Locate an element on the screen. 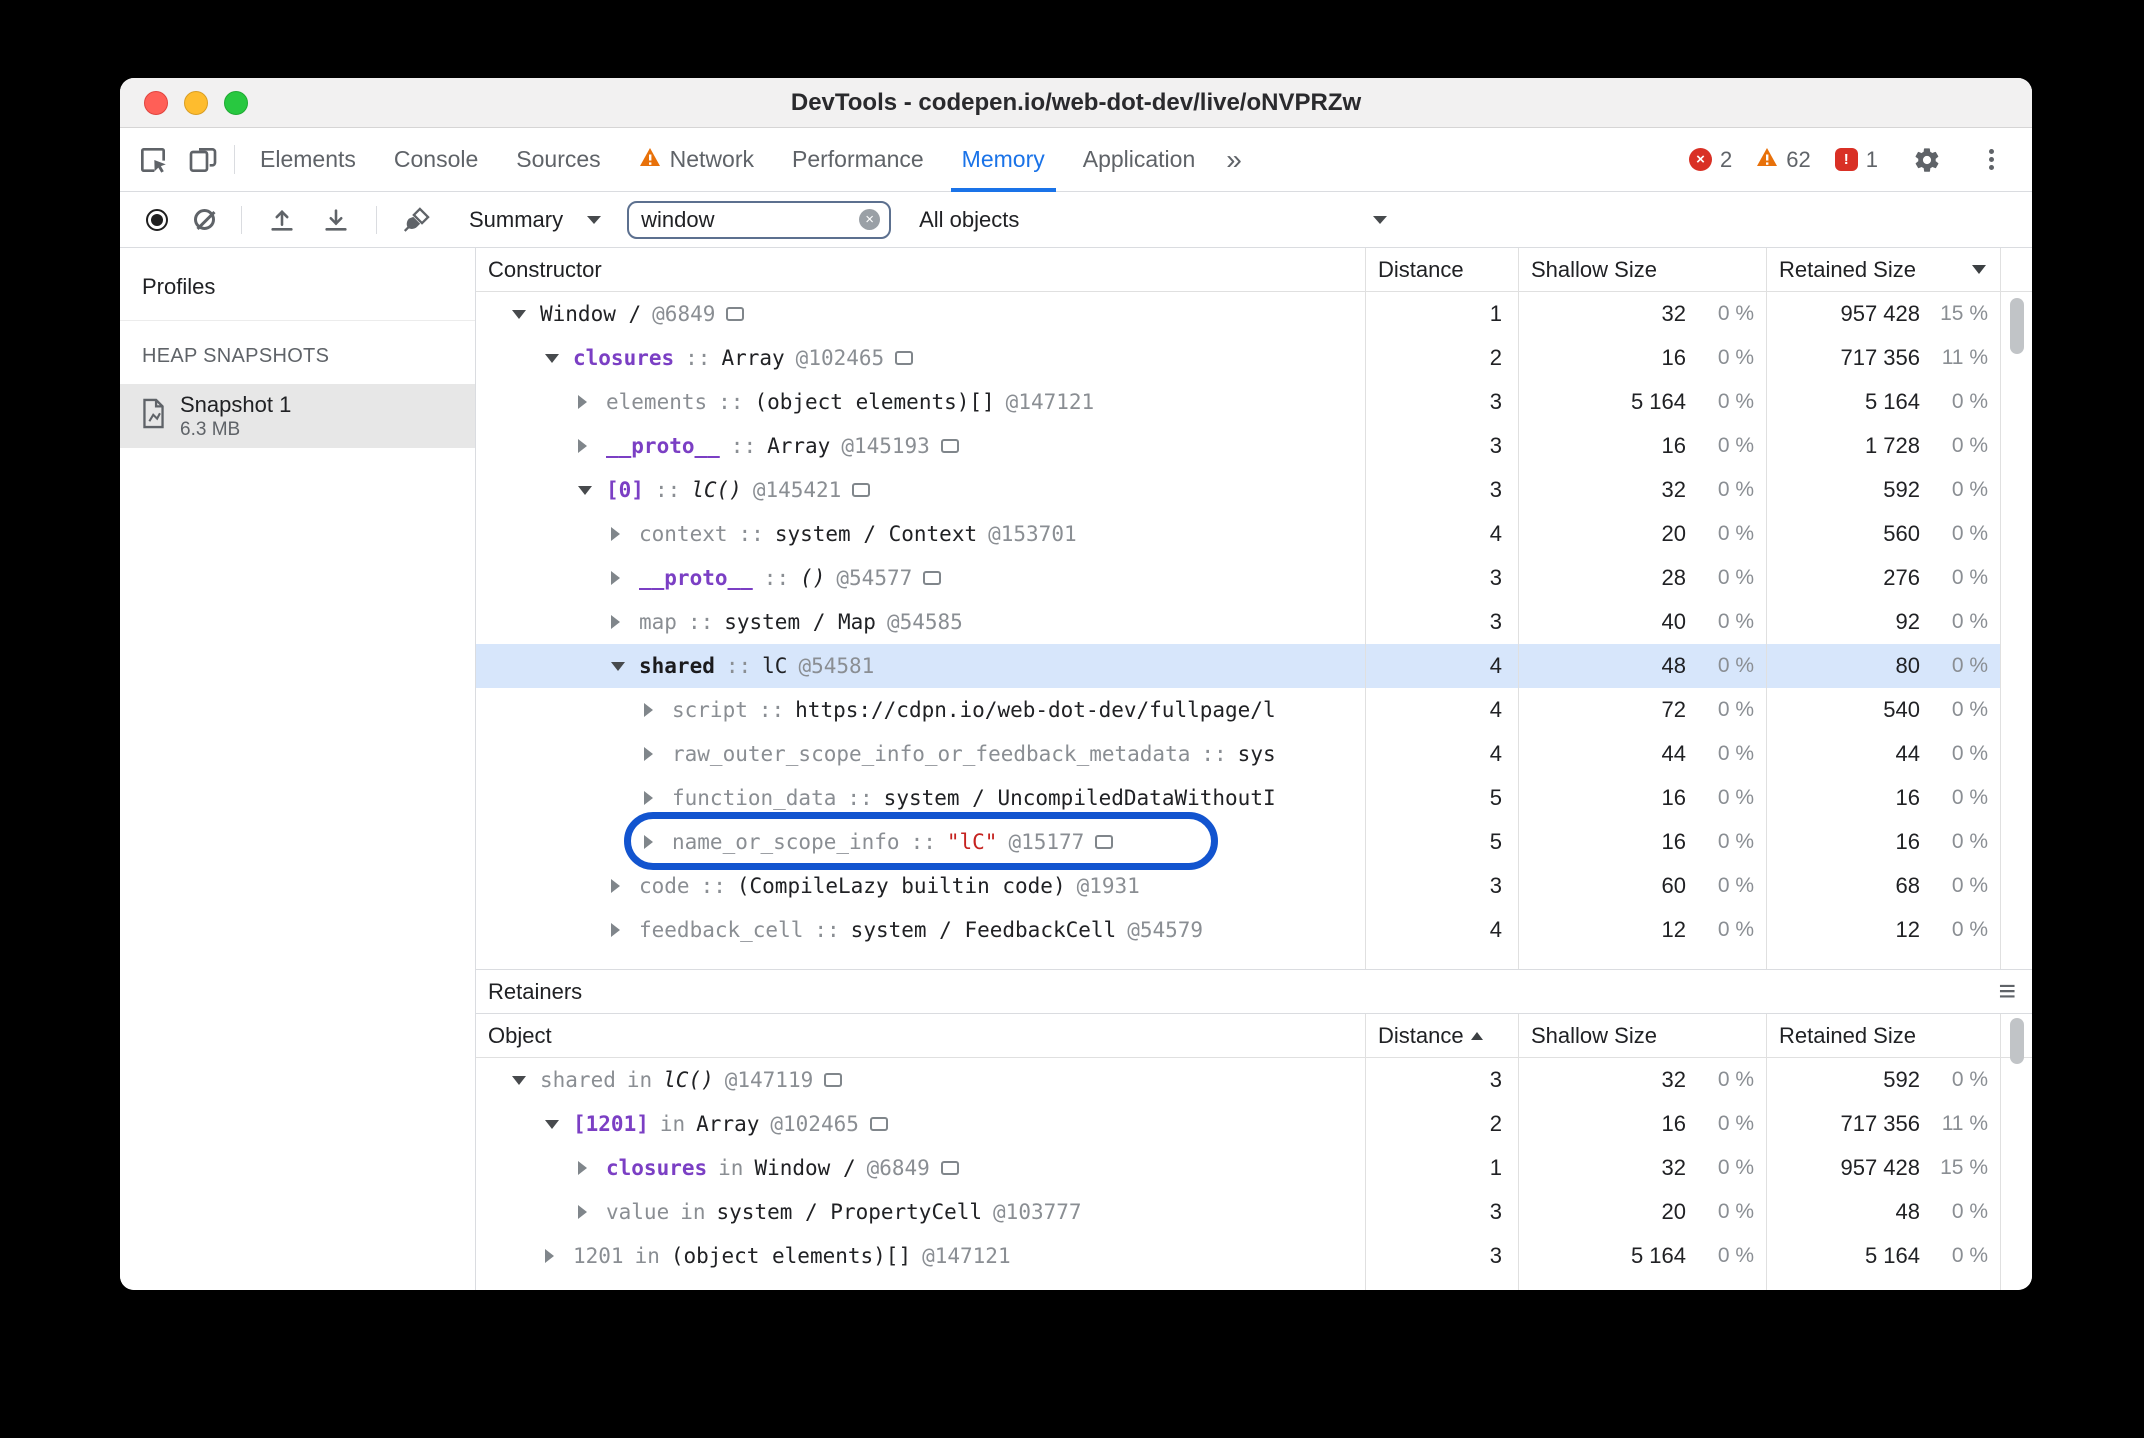  table-filler is located at coordinates (1254, 1284).